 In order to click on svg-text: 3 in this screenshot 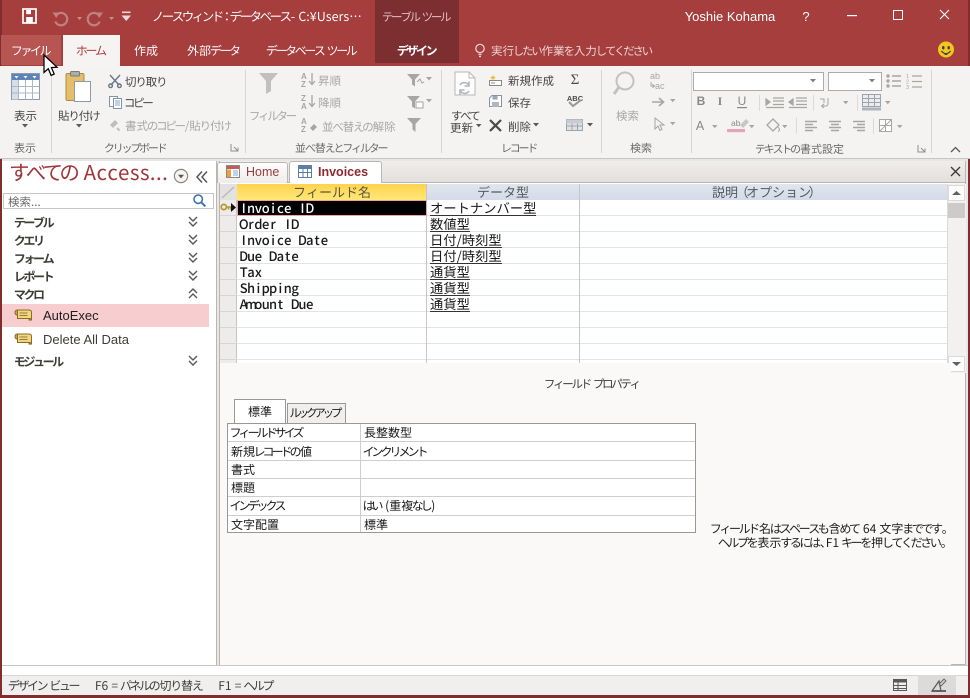, I will do `click(907, 88)`.